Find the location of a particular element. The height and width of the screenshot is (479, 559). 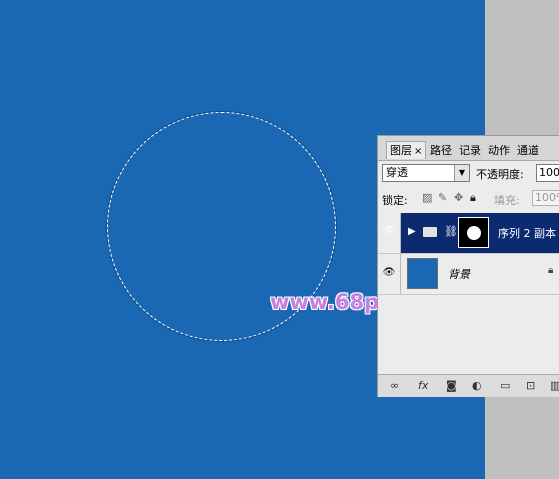

fx-icon: fx is located at coordinates (423, 385).